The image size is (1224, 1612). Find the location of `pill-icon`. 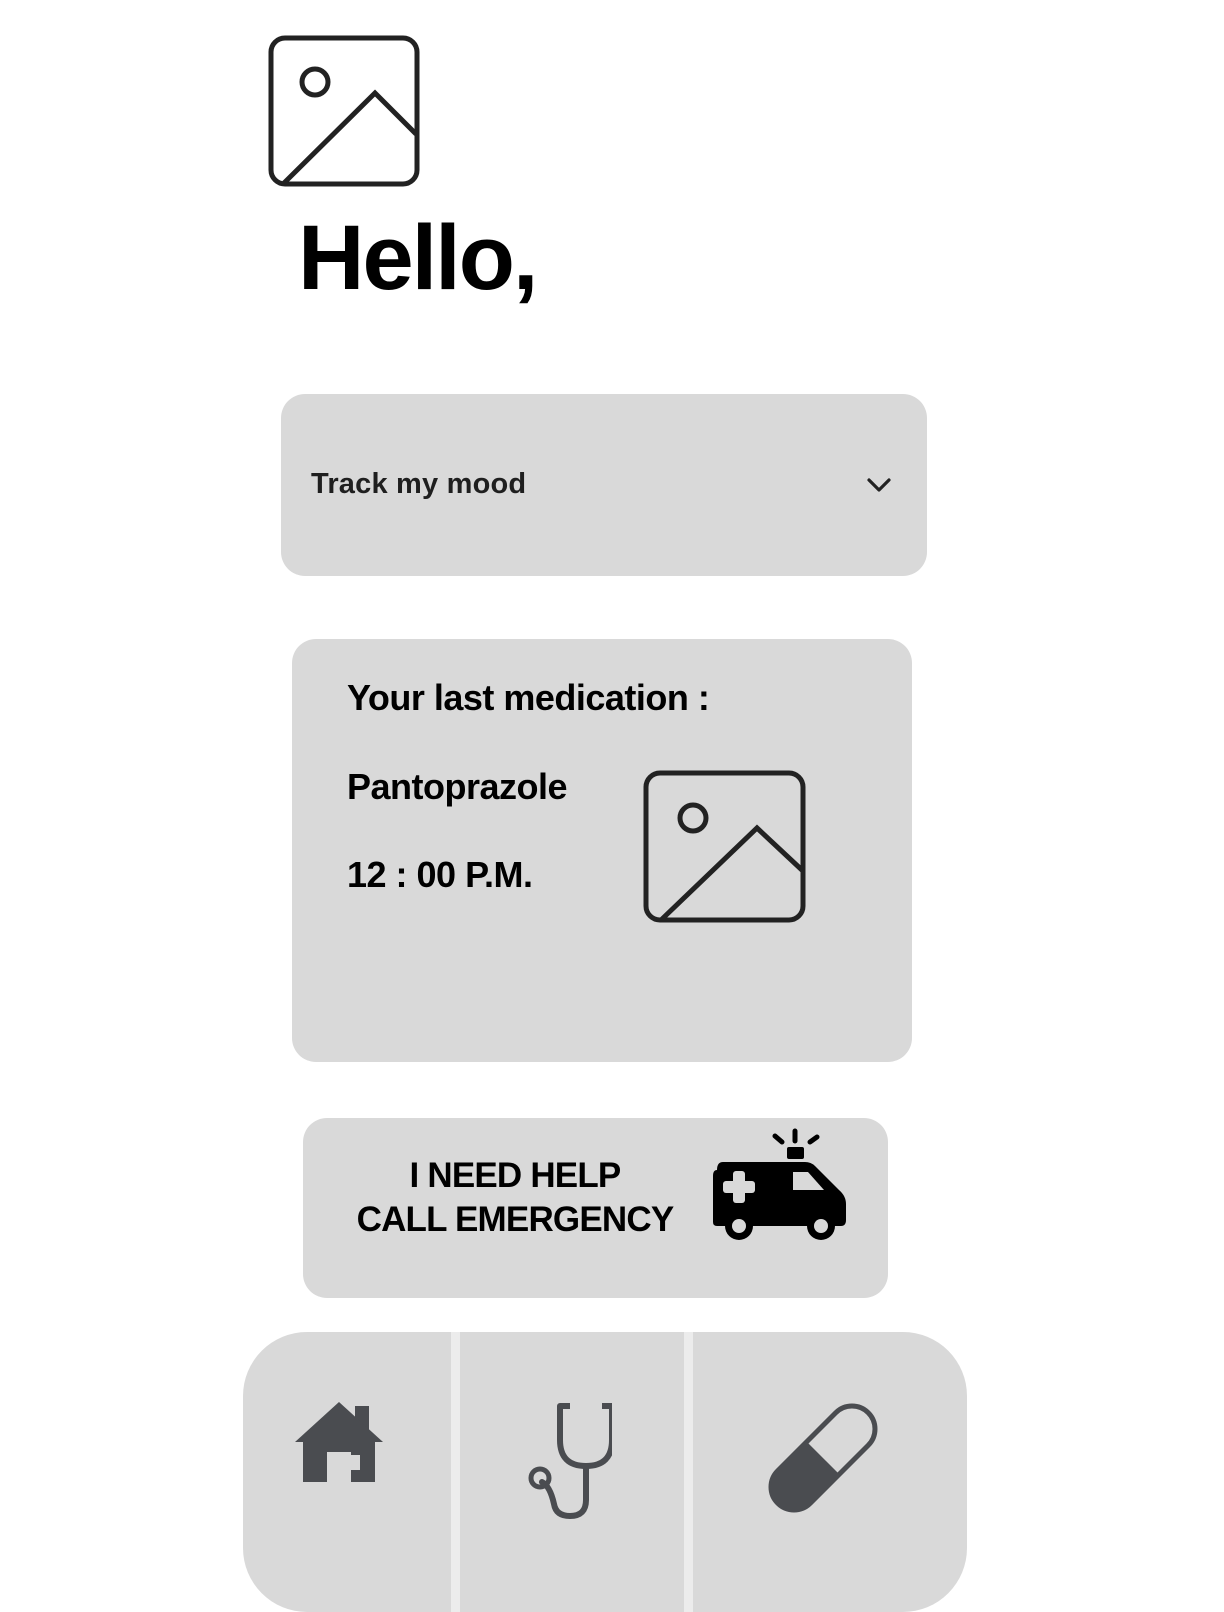

pill-icon is located at coordinates (823, 1460).